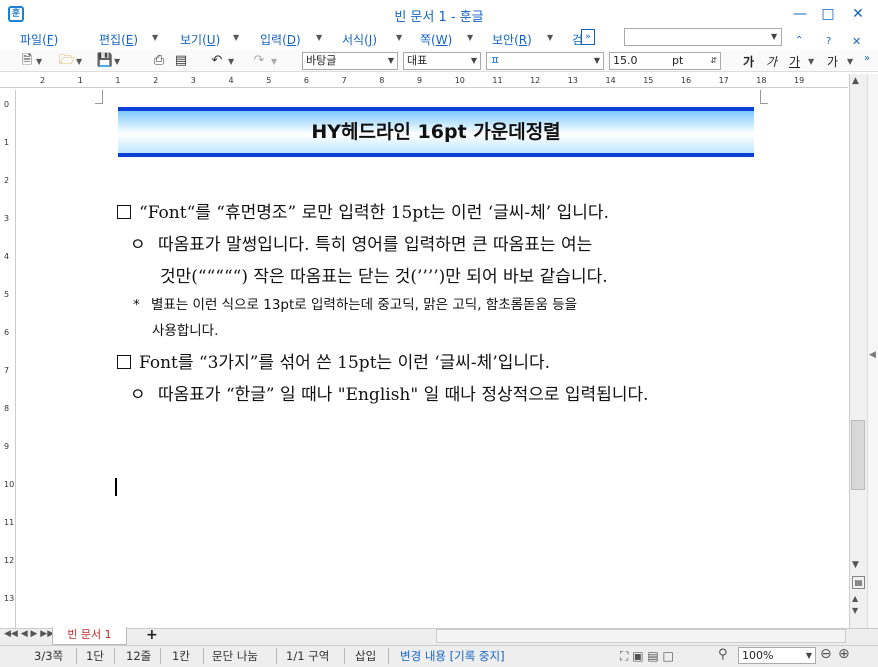  I want to click on save-arrow-icon: ▼, so click(117, 61).